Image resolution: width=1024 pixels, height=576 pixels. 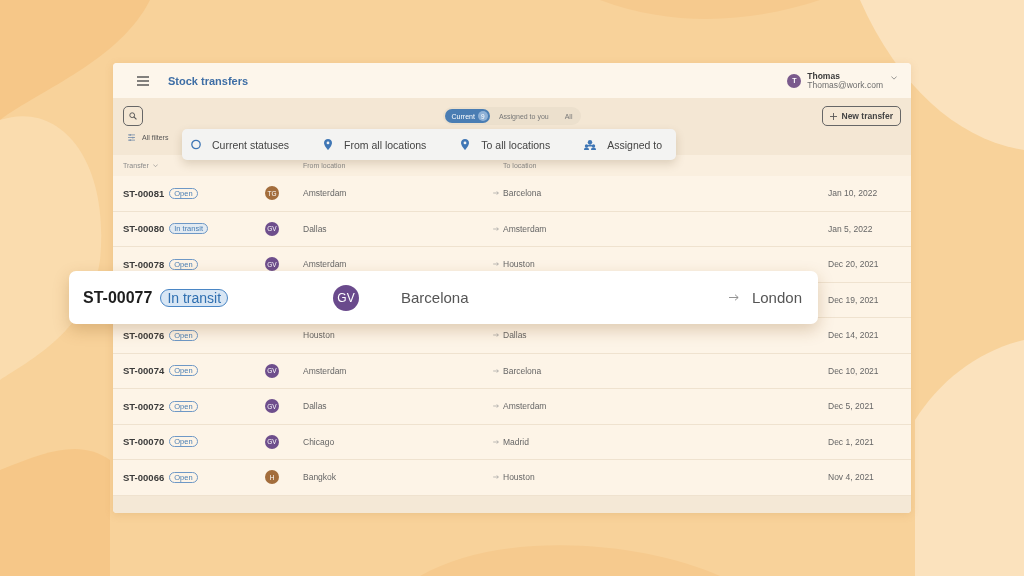 What do you see at coordinates (854, 264) in the screenshot?
I see `transfer-date: Dec 20, 2021` at bounding box center [854, 264].